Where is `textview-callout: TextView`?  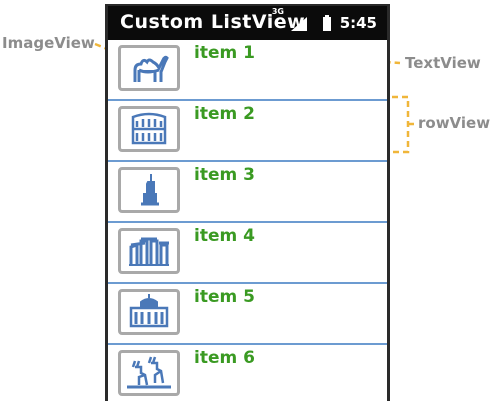
textview-callout: TextView is located at coordinates (443, 63).